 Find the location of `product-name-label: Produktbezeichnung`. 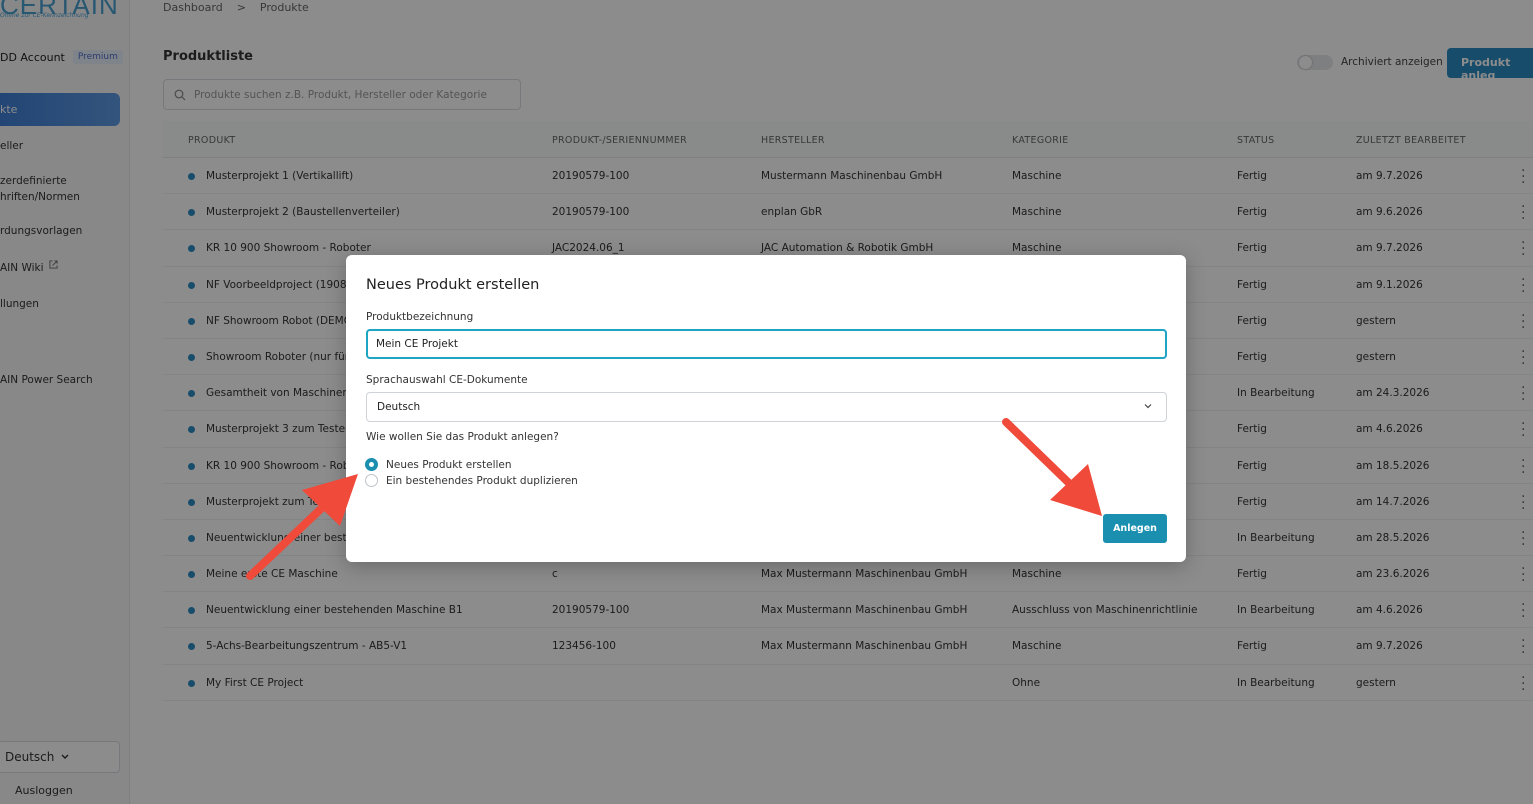

product-name-label: Produktbezeichnung is located at coordinates (420, 317).